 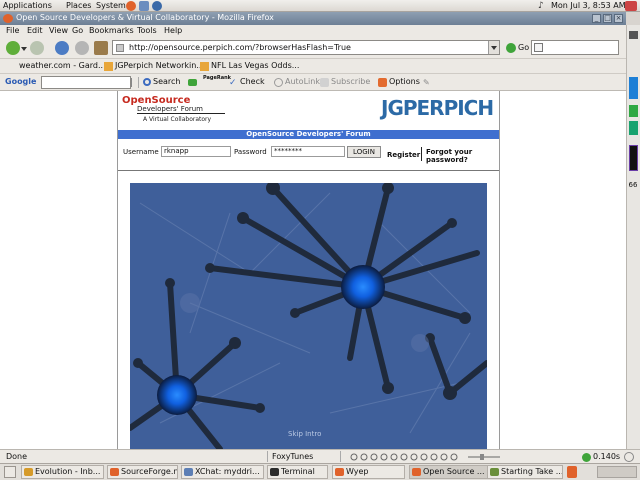 I want to click on status-settings-icon, so click(x=629, y=457).